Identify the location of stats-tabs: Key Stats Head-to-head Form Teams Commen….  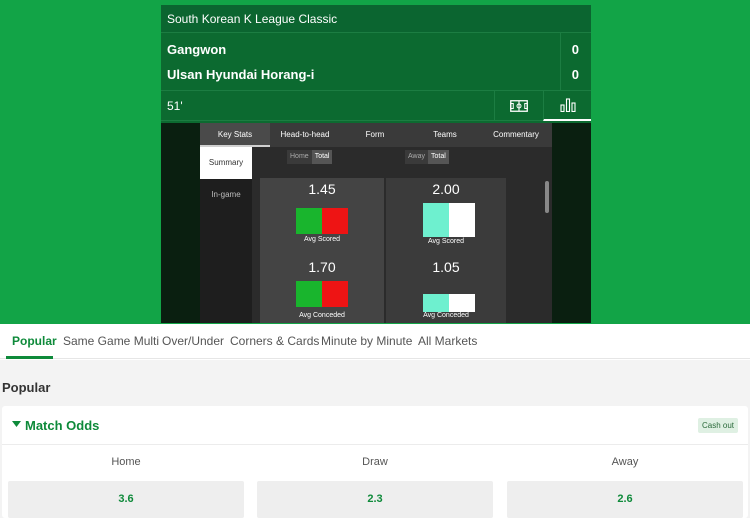
(376, 135).